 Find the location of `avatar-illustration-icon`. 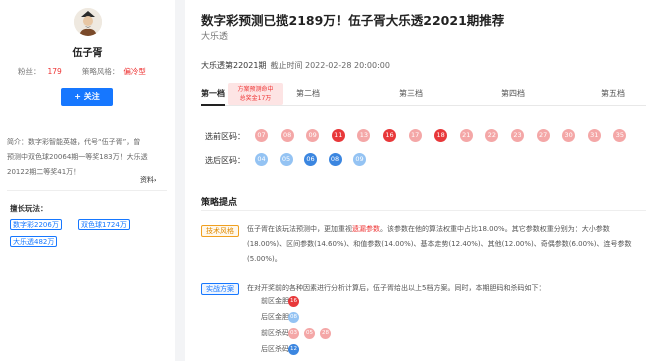

avatar-illustration-icon is located at coordinates (88, 22).